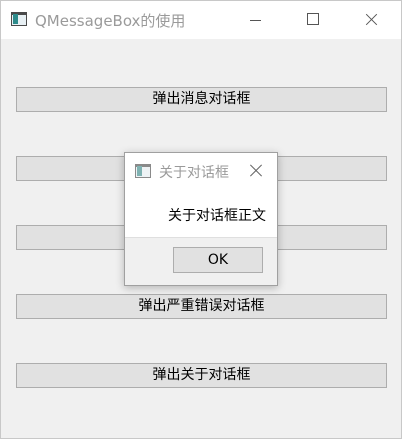 The width and height of the screenshot is (402, 439). What do you see at coordinates (194, 173) in the screenshot?
I see `dialog-title: 关于对话框` at bounding box center [194, 173].